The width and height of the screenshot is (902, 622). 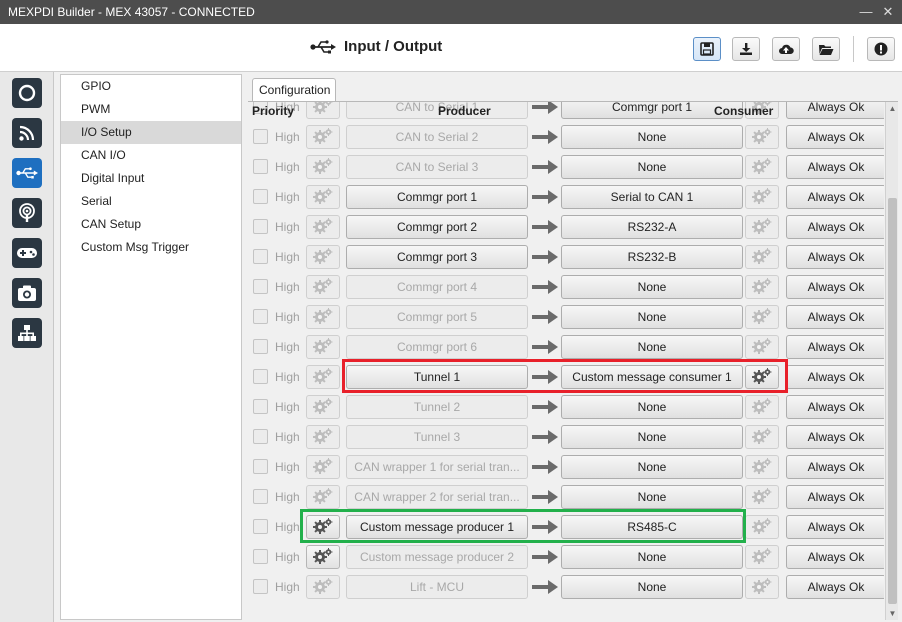 I want to click on submenu-item-serial: Serial, so click(x=151, y=201).